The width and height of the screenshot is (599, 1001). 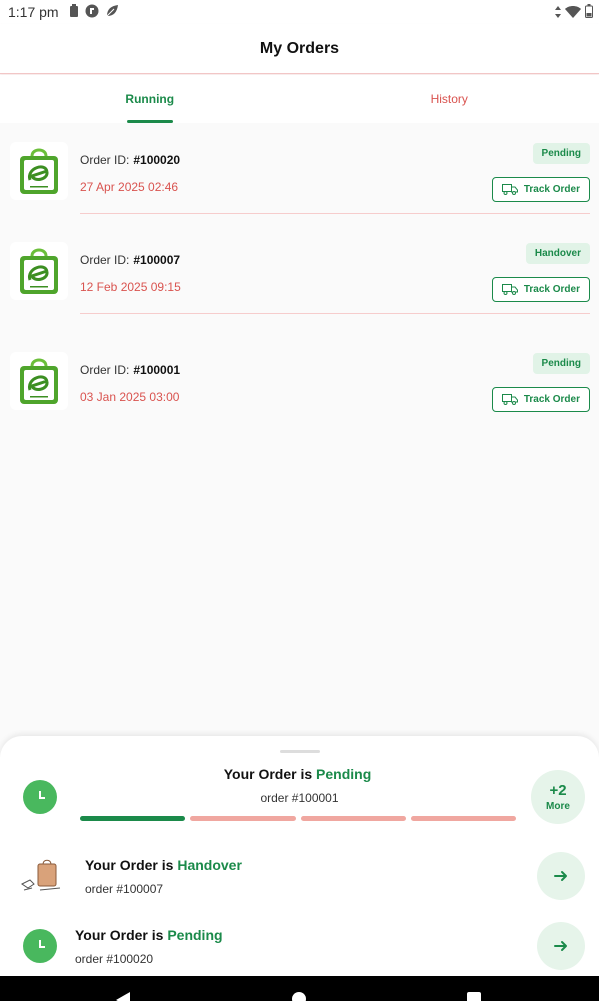 I want to click on order-id: Order ID: #100020, so click(x=130, y=160).